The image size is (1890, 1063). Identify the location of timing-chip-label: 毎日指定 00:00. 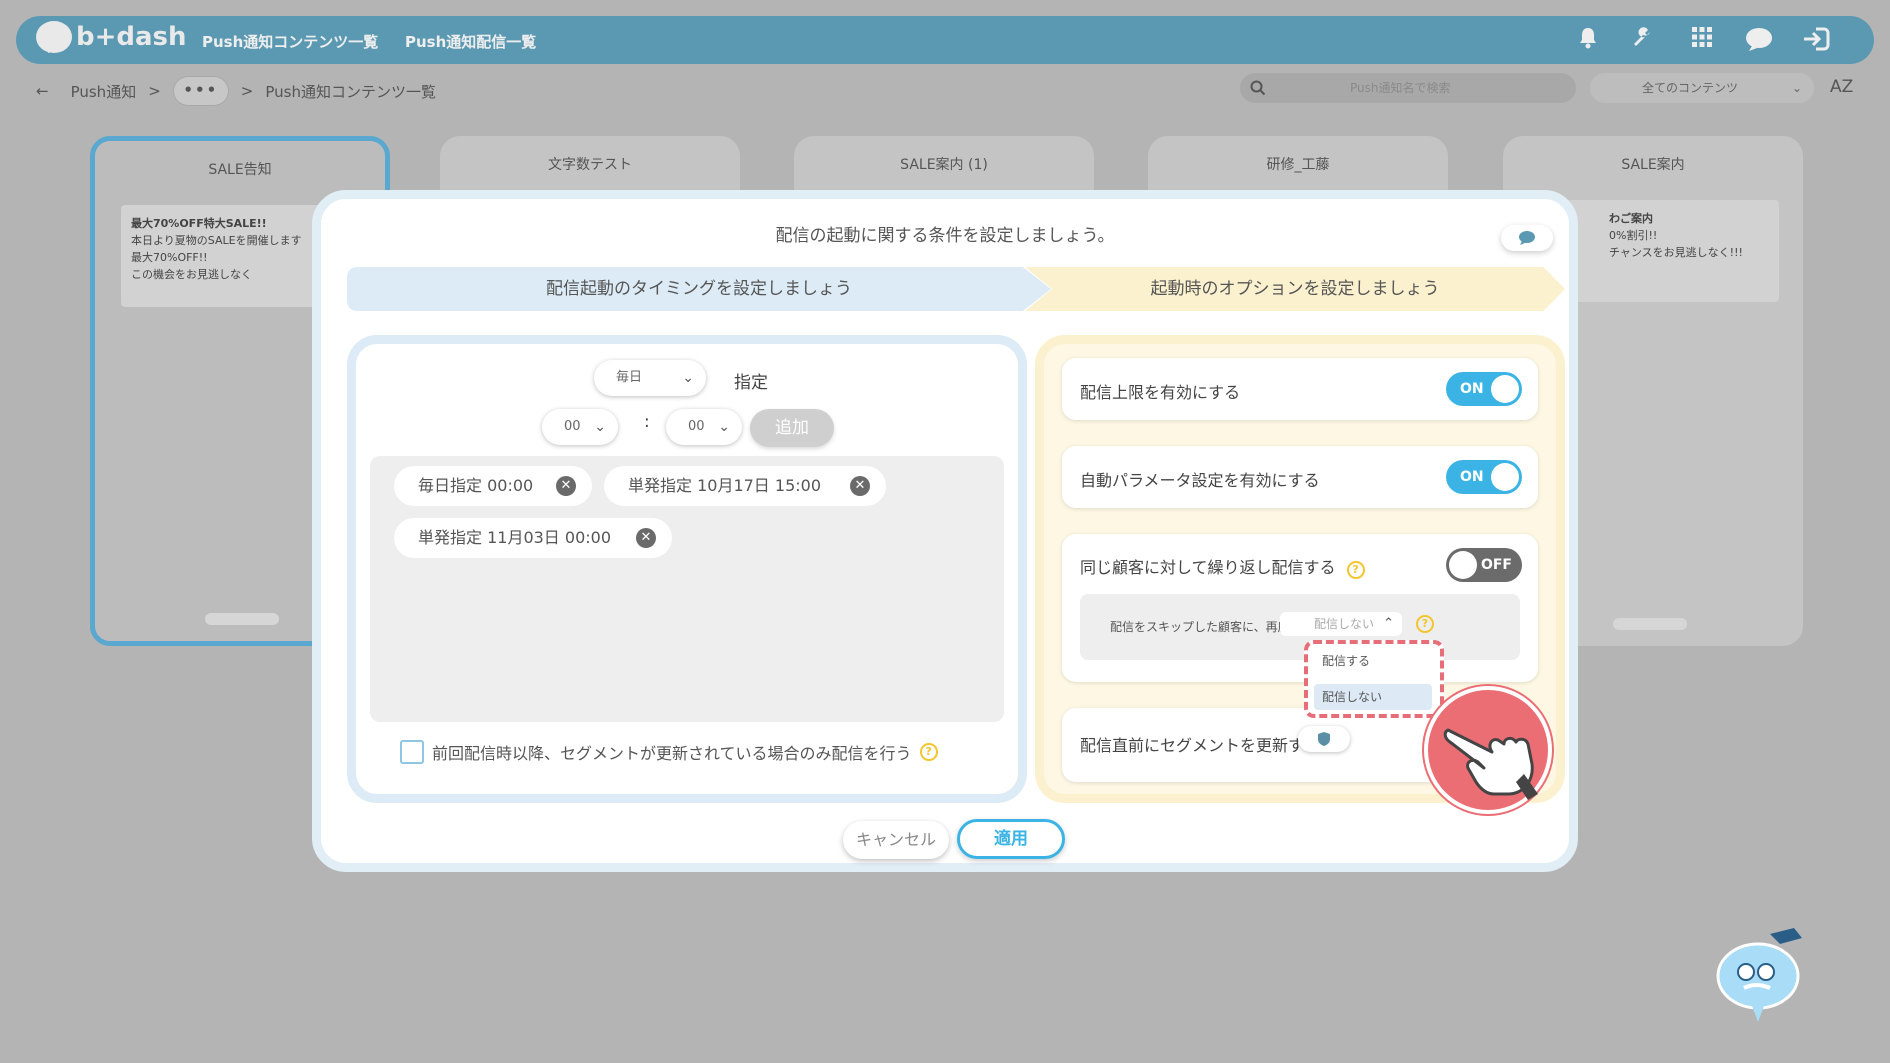
(476, 485).